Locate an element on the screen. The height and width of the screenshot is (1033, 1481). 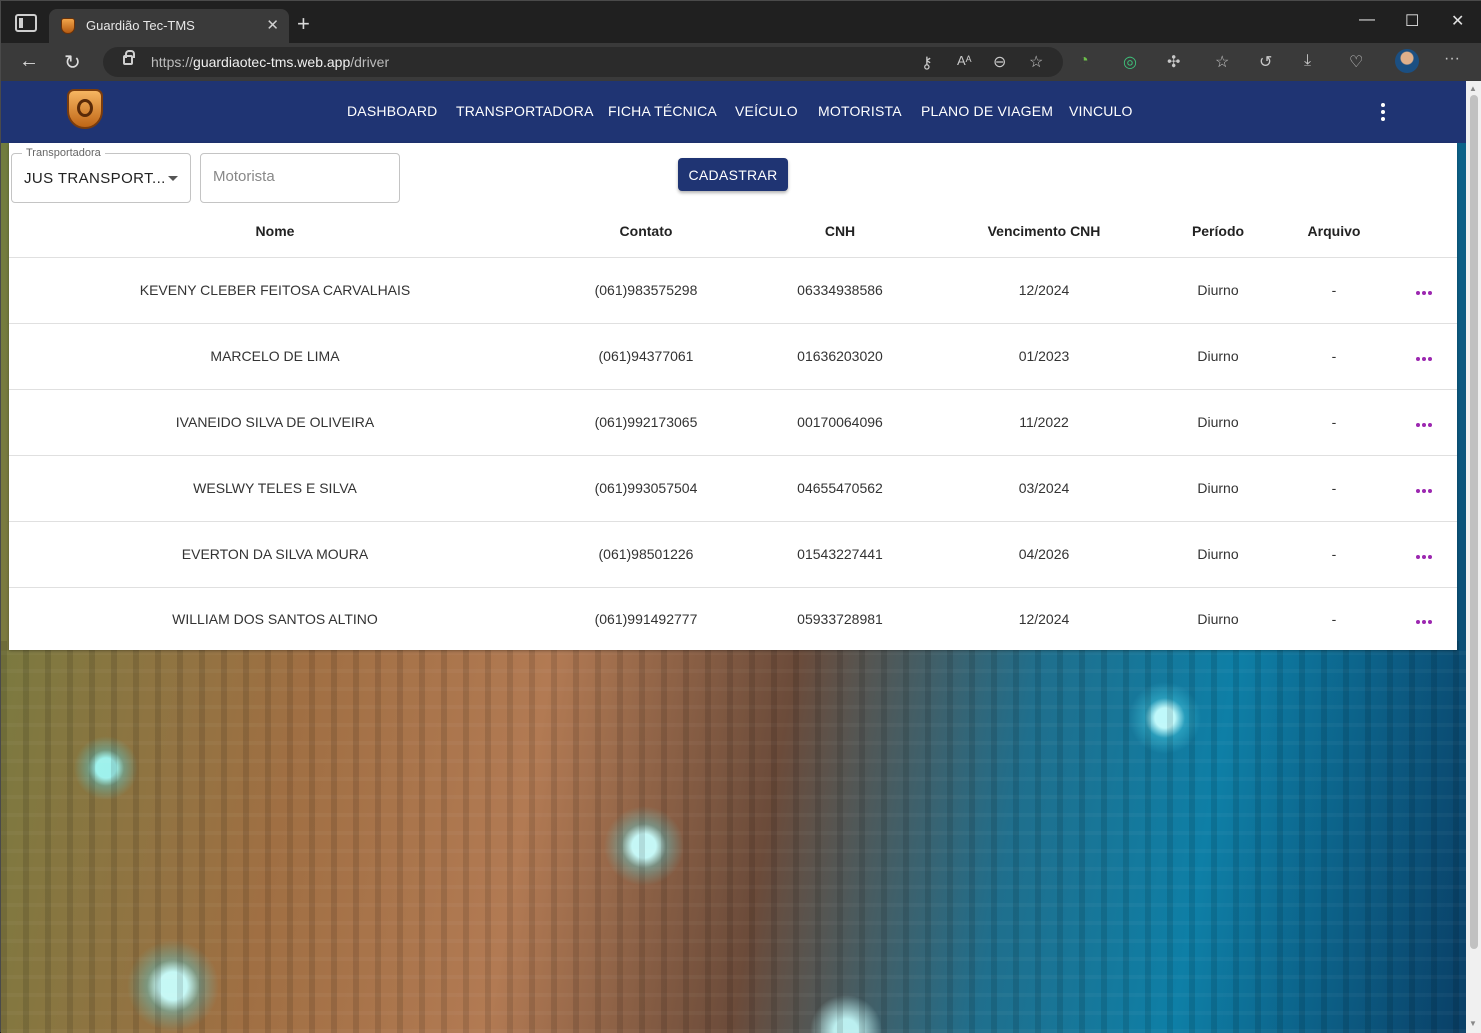
cell-contato: (061)94377061 is located at coordinates (646, 356).